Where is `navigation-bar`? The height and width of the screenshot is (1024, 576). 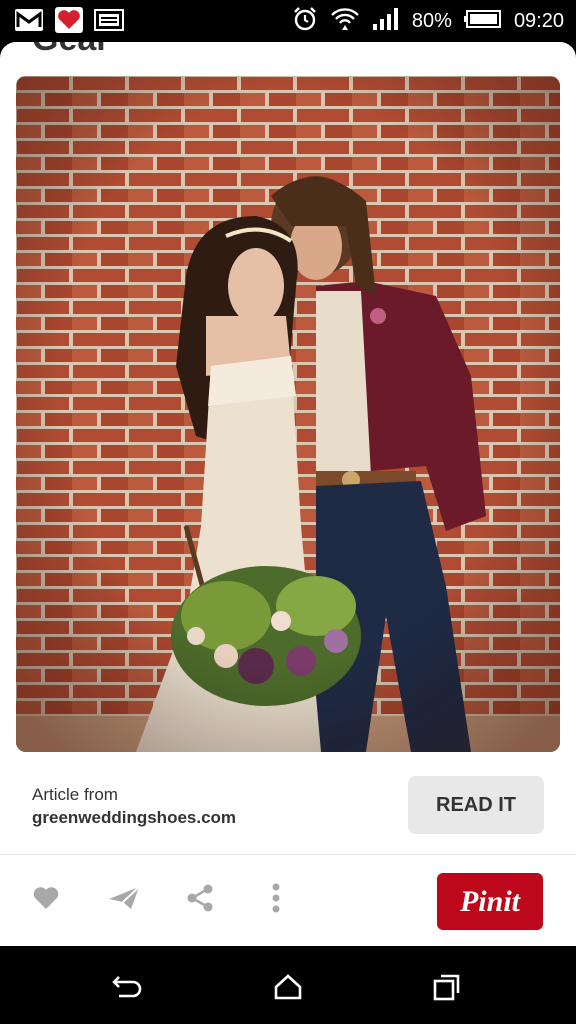 navigation-bar is located at coordinates (288, 985).